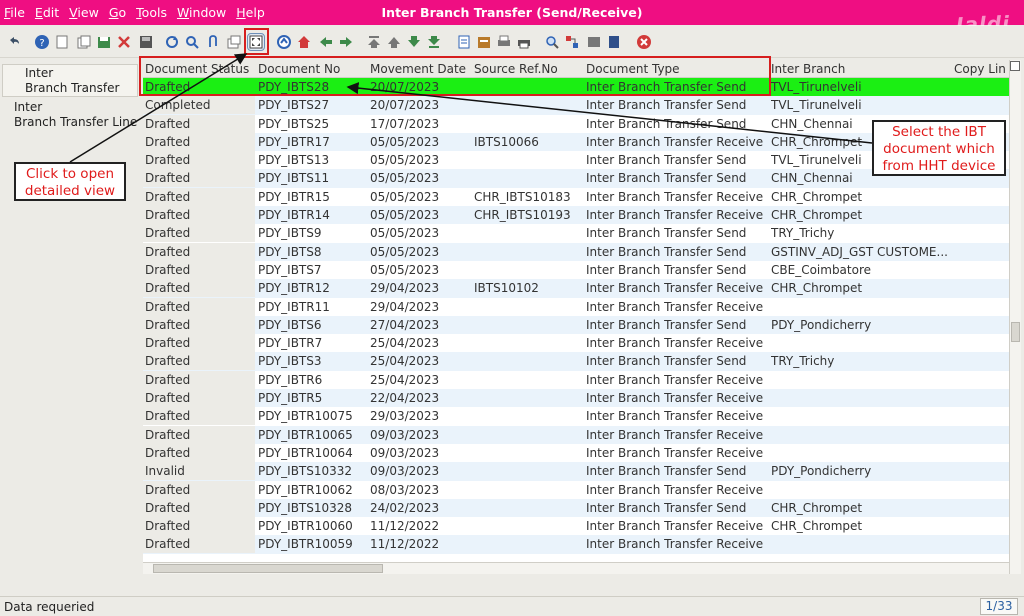 This screenshot has width=1024, height=616. I want to click on save-icon, so click(146, 42).